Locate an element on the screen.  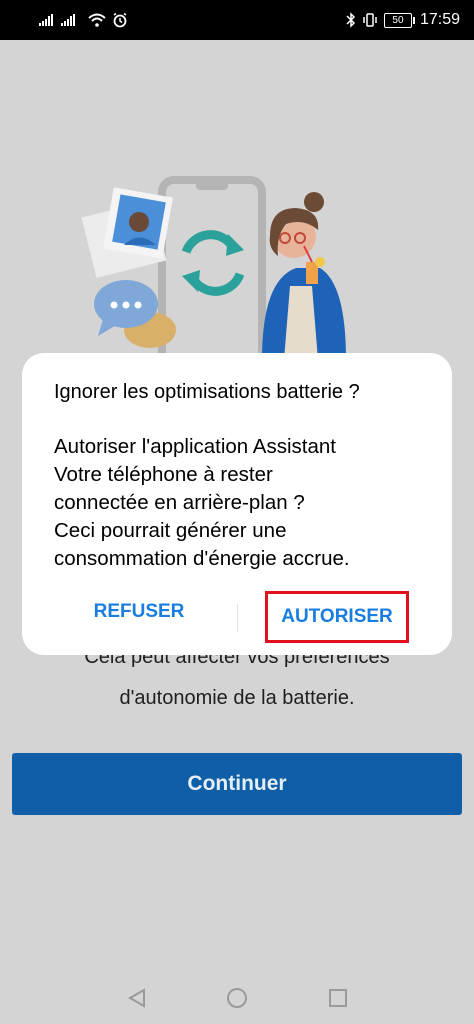
dialog-message-line: Votre téléphone à rester is located at coordinates (163, 474).